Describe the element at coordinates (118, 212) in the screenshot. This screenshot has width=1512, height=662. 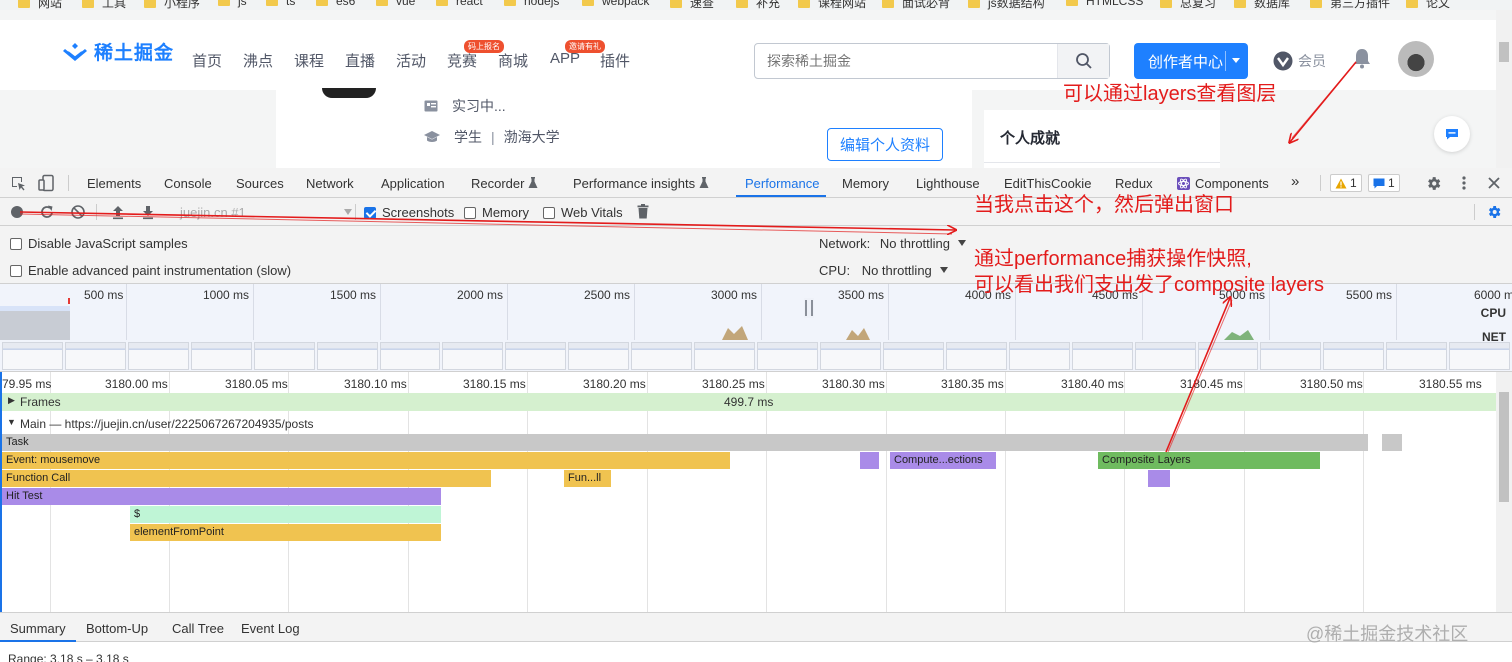
I see `upload-icon` at that location.